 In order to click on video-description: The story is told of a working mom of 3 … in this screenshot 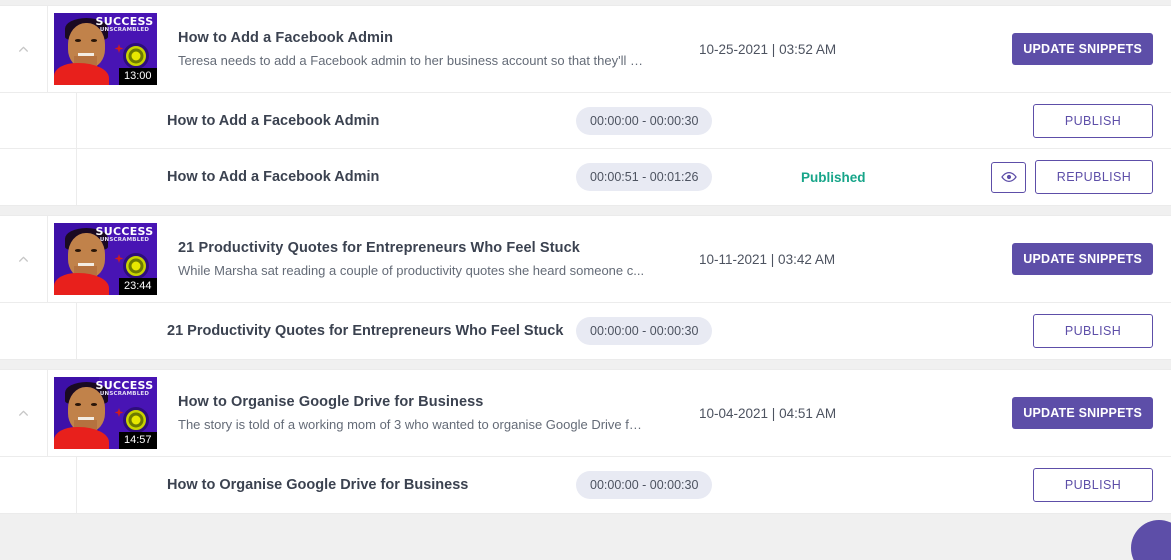, I will do `click(413, 424)`.